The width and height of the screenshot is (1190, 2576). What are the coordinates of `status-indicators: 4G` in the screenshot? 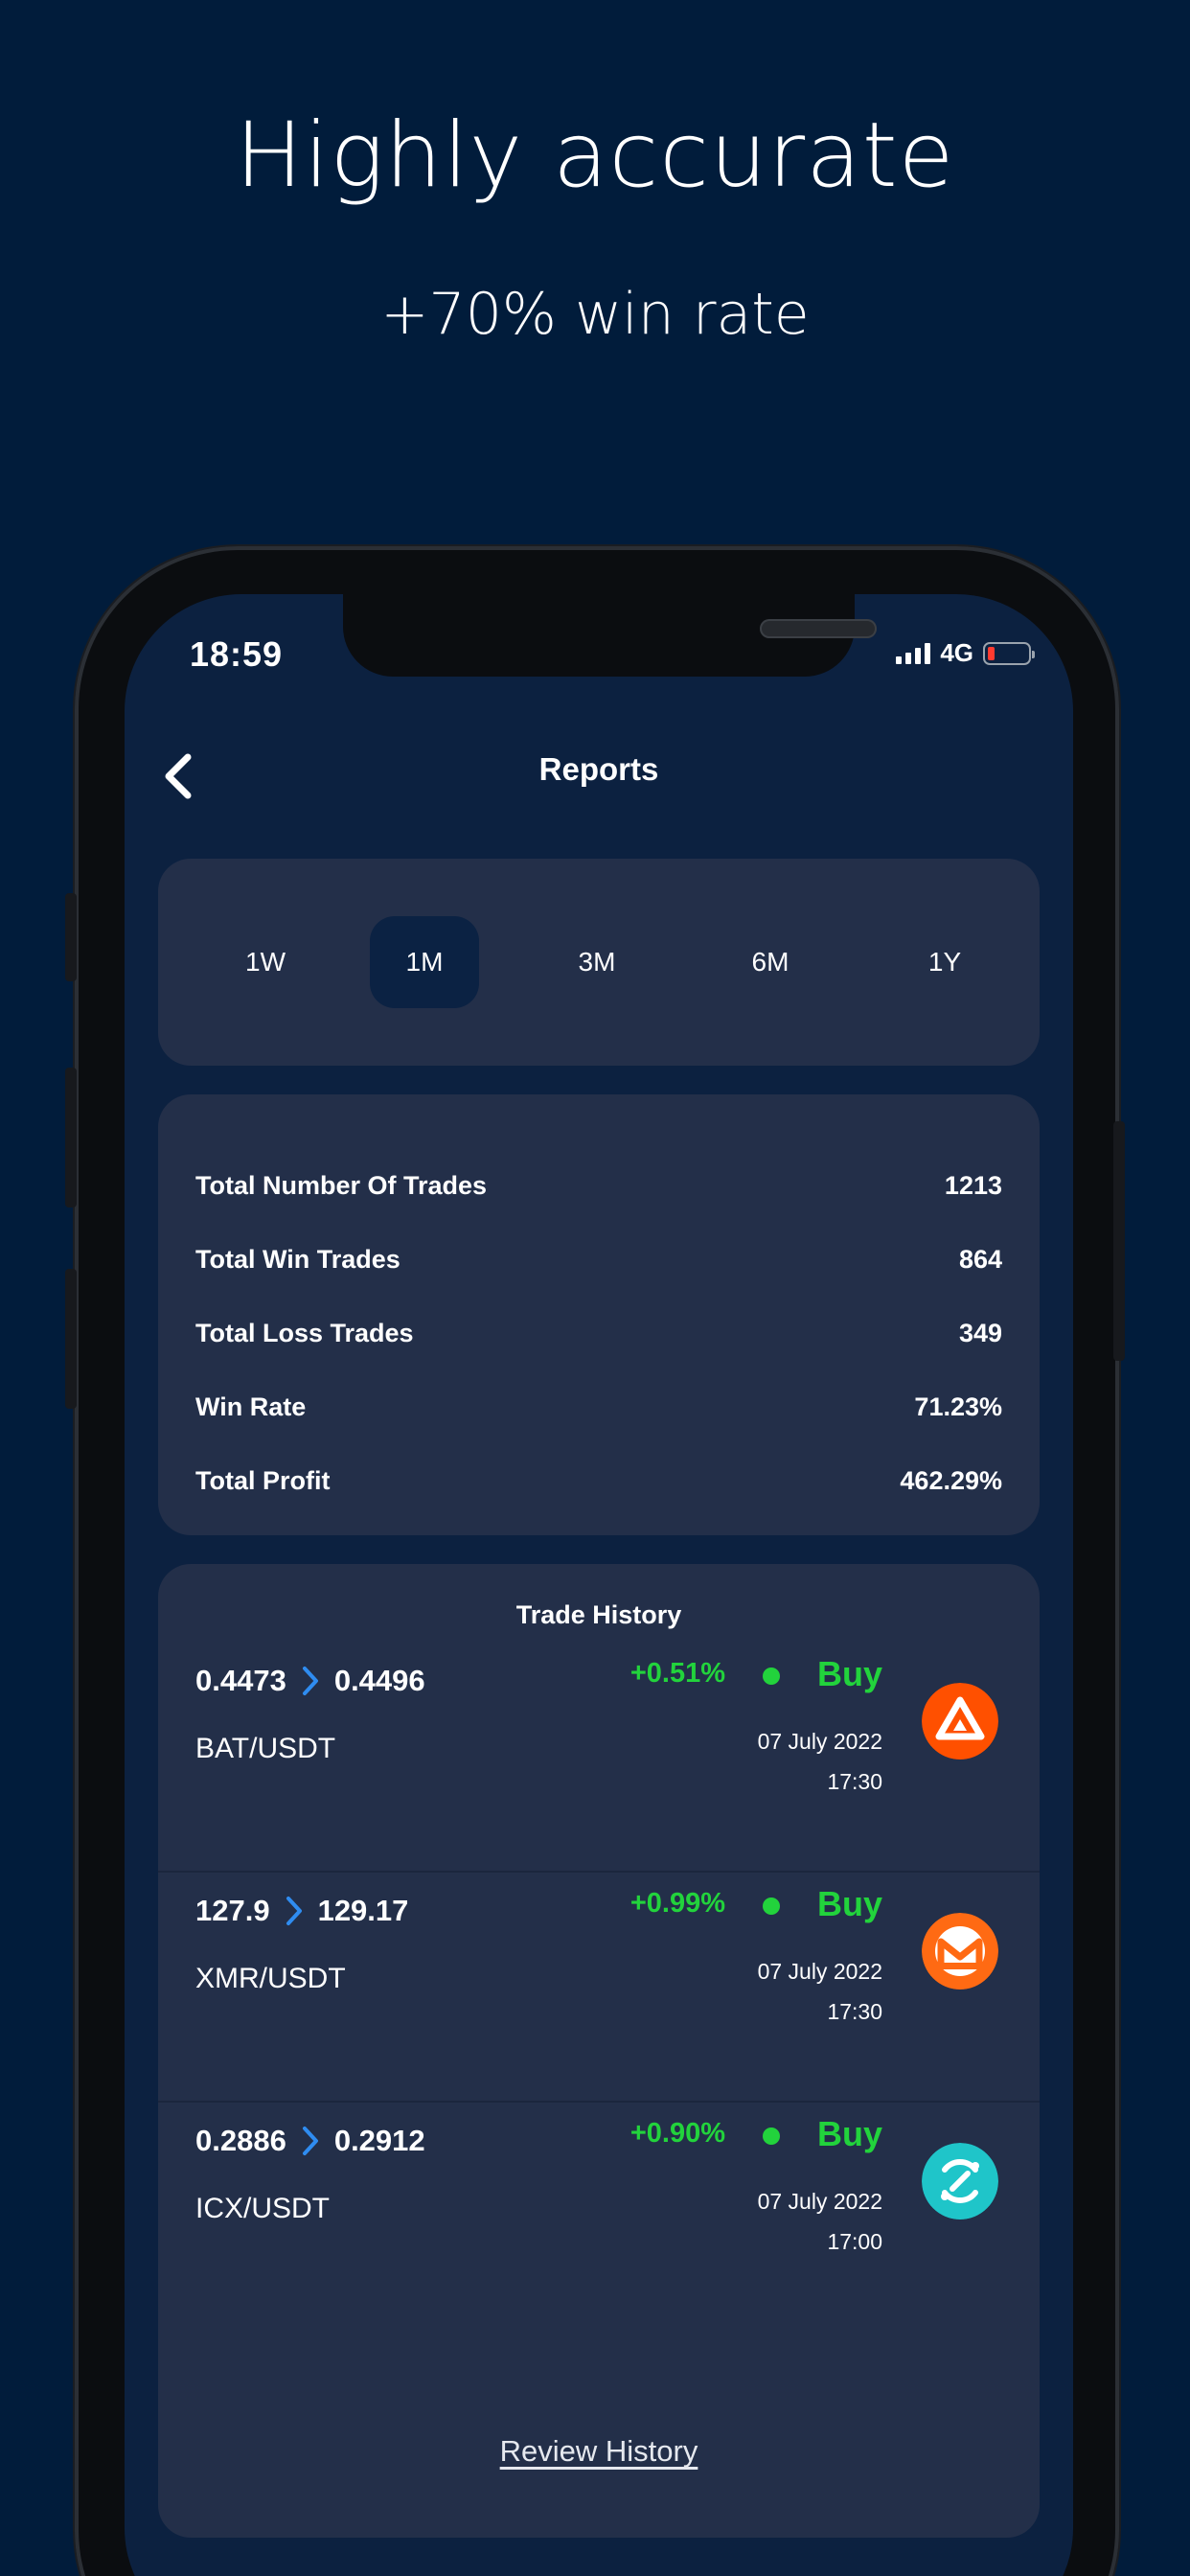 It's located at (966, 653).